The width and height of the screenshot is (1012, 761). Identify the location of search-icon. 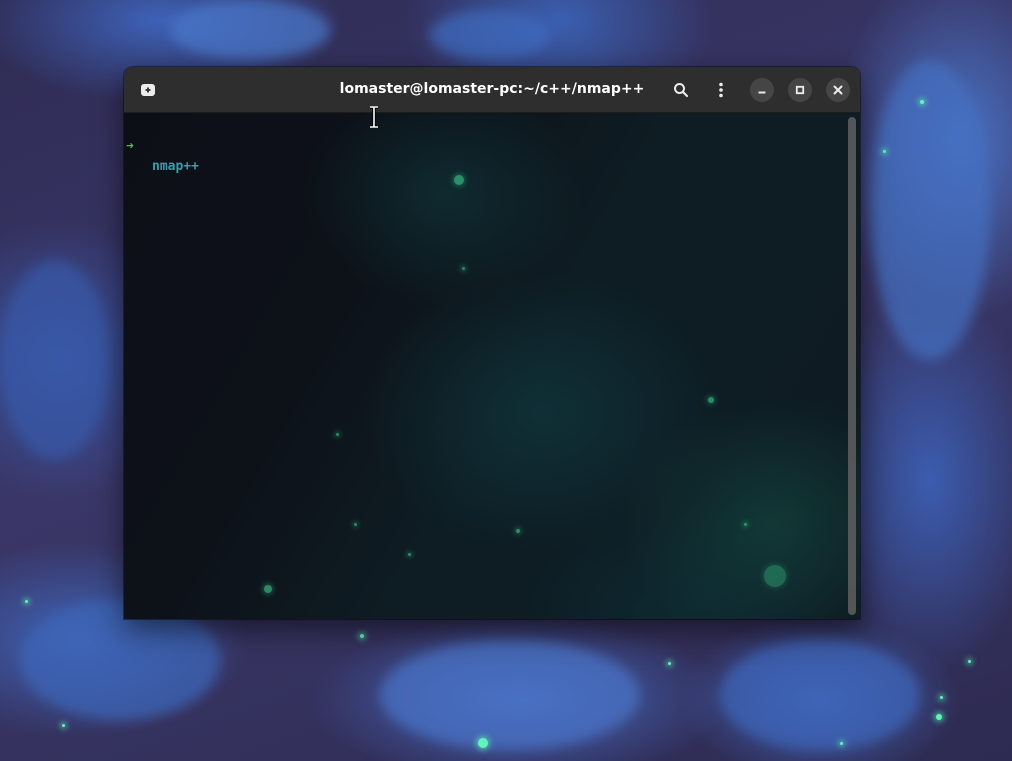
(681, 90).